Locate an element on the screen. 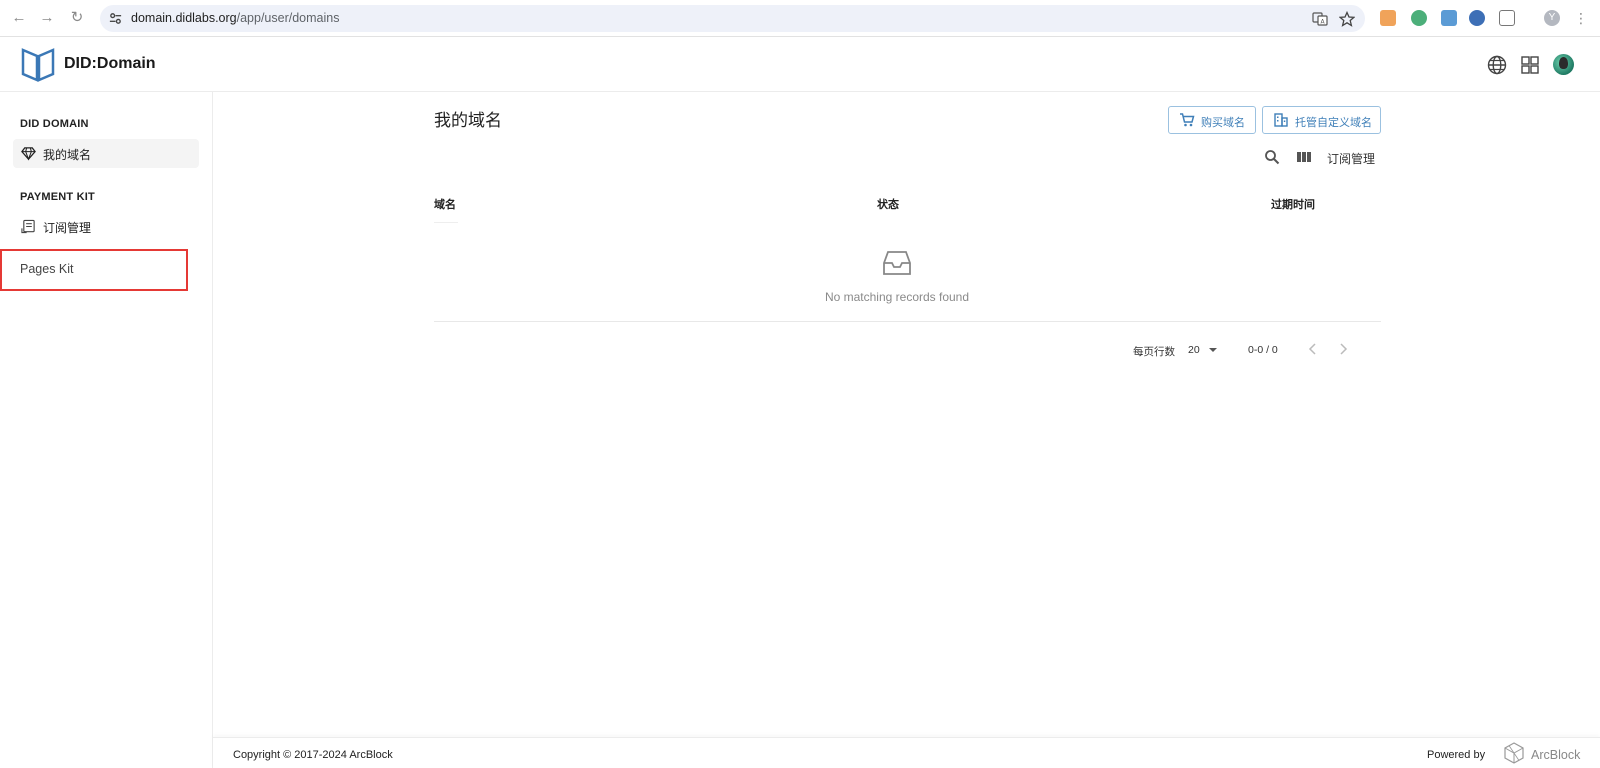 The image size is (1600, 768). column-header-domain: 域名 is located at coordinates (445, 204).